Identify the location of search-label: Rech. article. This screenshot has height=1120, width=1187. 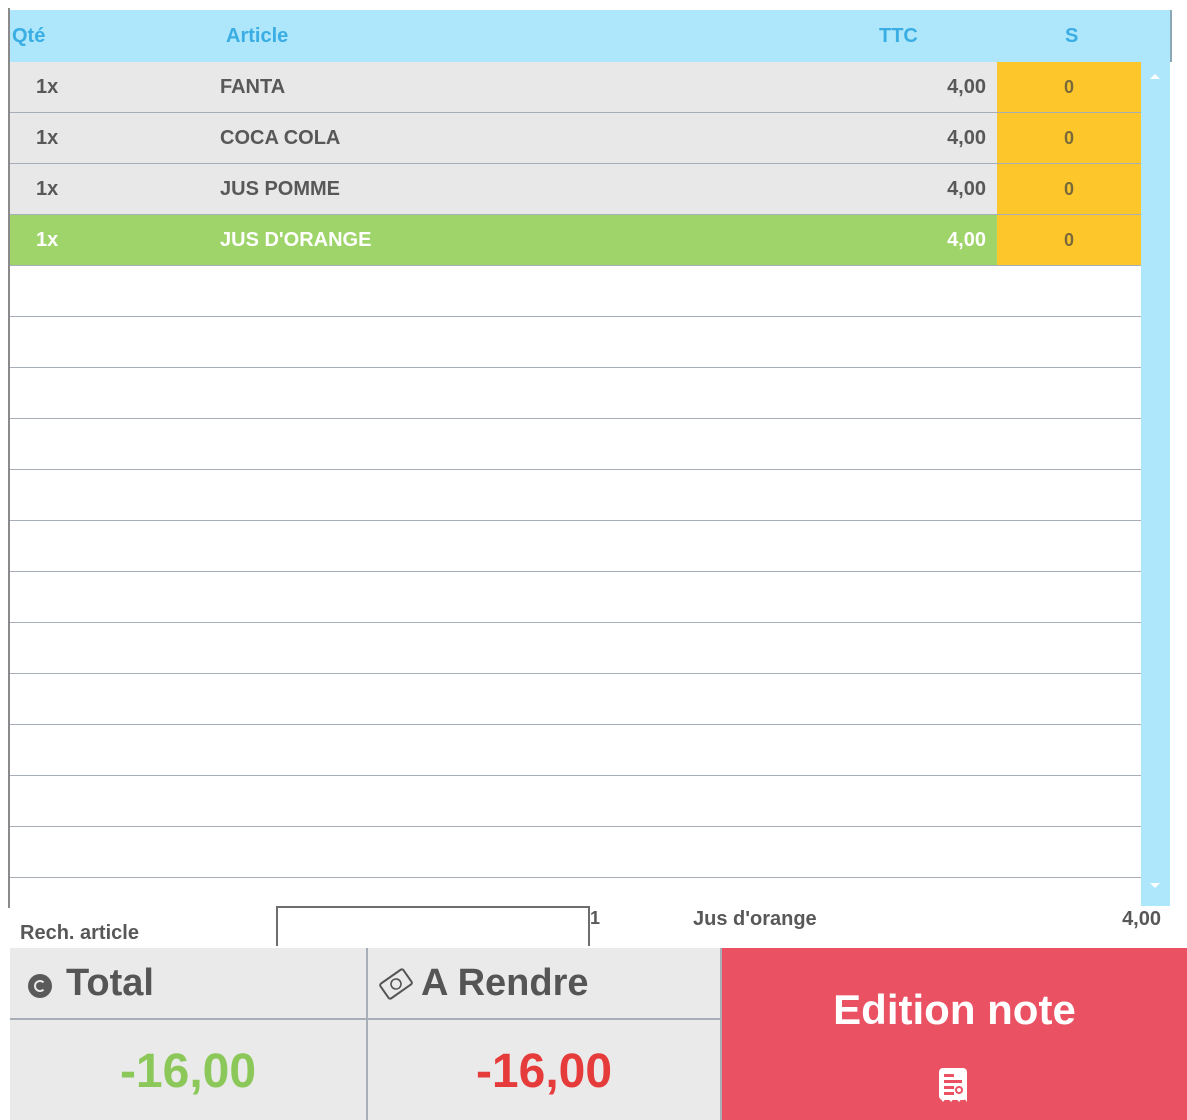
(79, 933).